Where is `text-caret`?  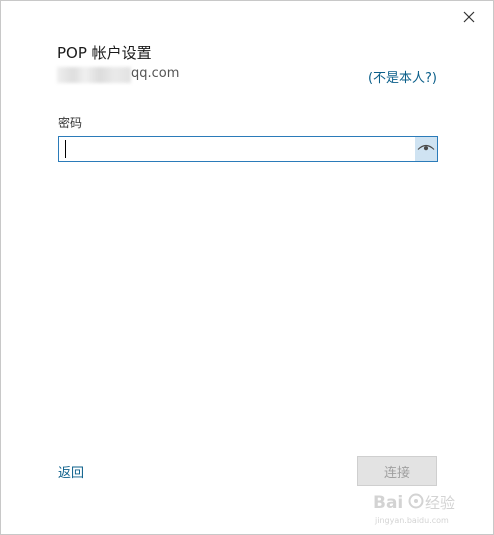 text-caret is located at coordinates (65, 149).